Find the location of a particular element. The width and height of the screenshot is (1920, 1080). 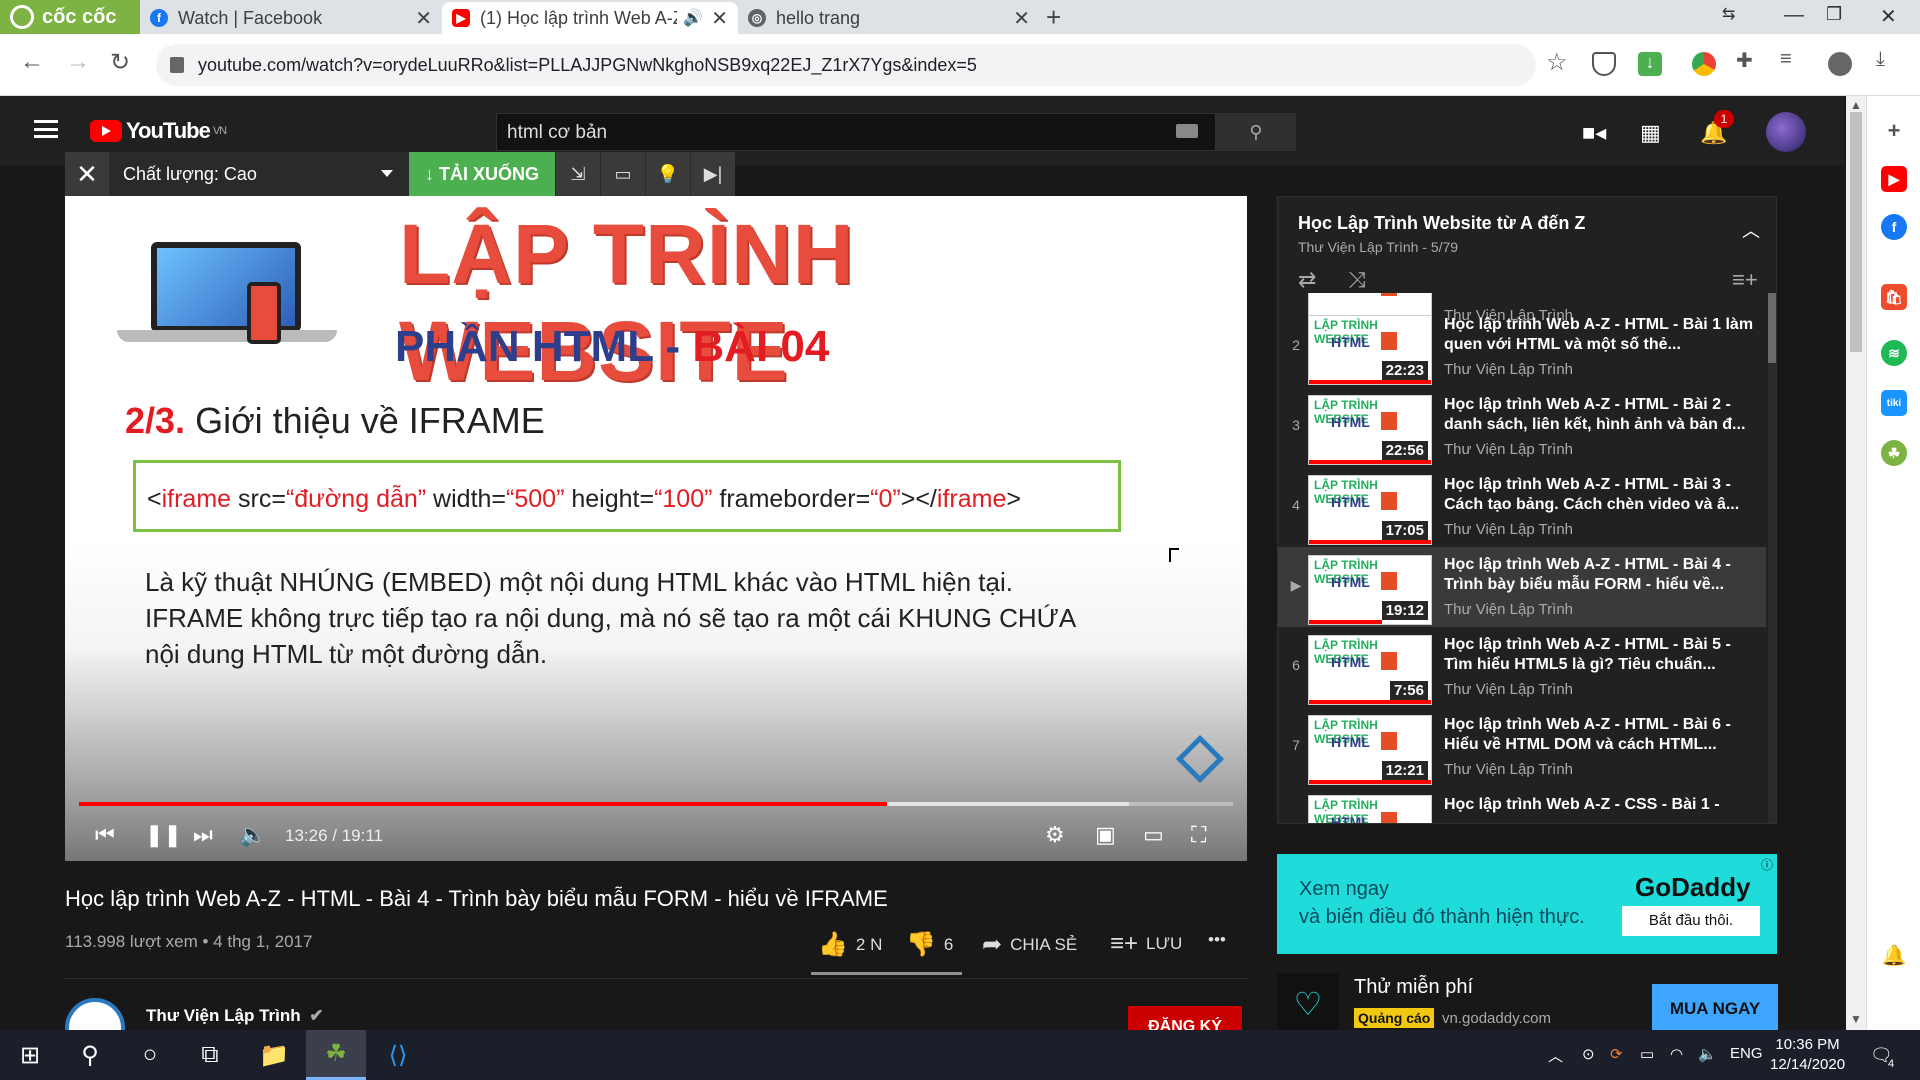

subscribe-button: ĐĂNG KÝ is located at coordinates (1185, 1018).